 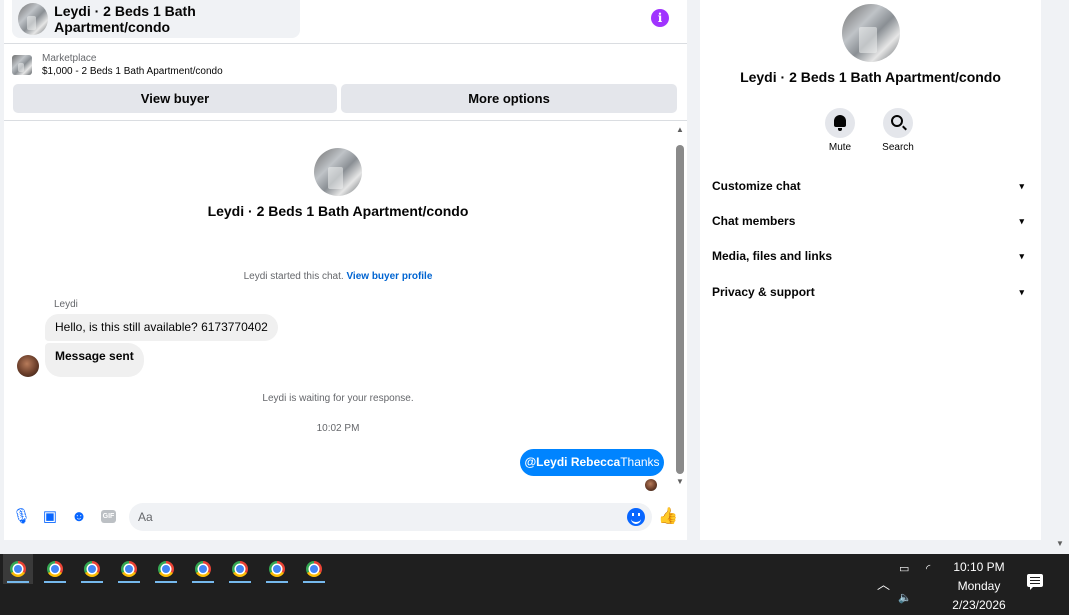 What do you see at coordinates (175, 98) in the screenshot?
I see `view-buyer-button: View buyer` at bounding box center [175, 98].